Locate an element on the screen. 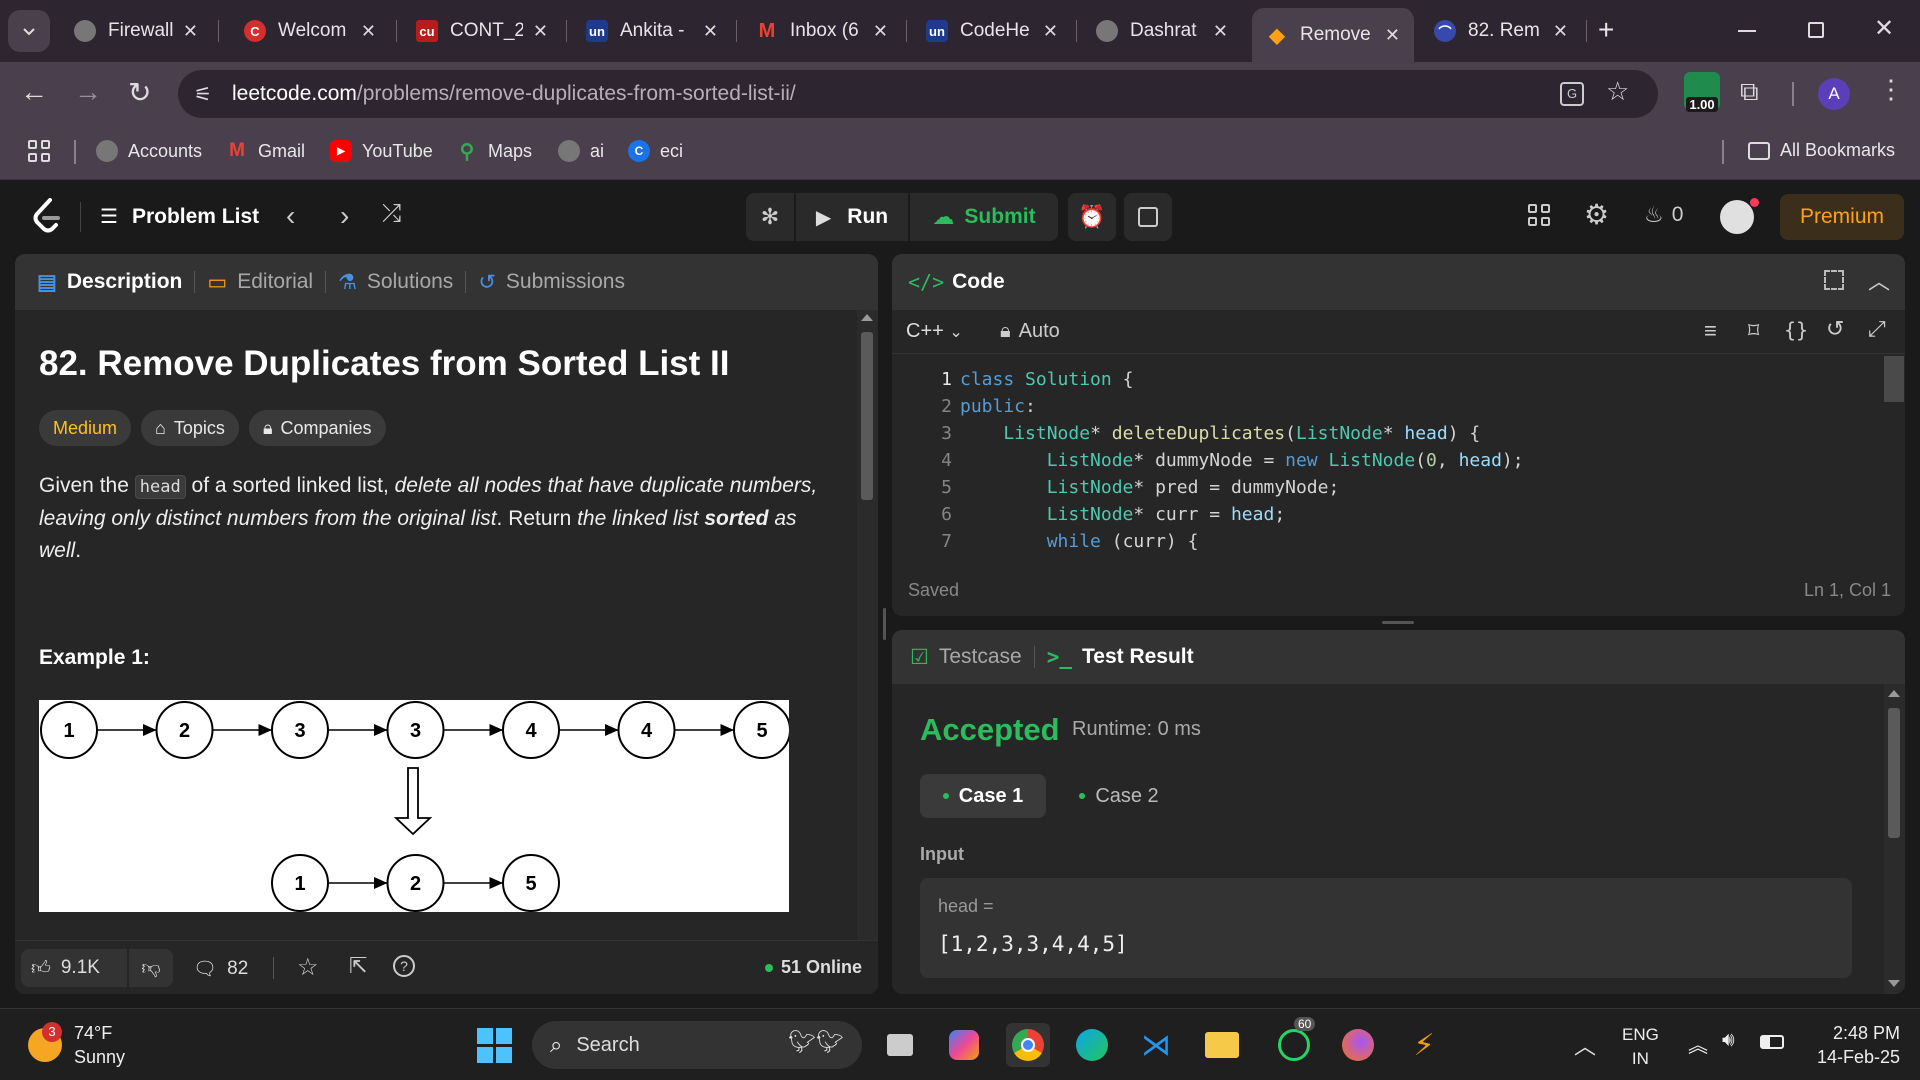 The height and width of the screenshot is (1080, 1920). browser-tab: C Welcom ✕ is located at coordinates (310, 31).